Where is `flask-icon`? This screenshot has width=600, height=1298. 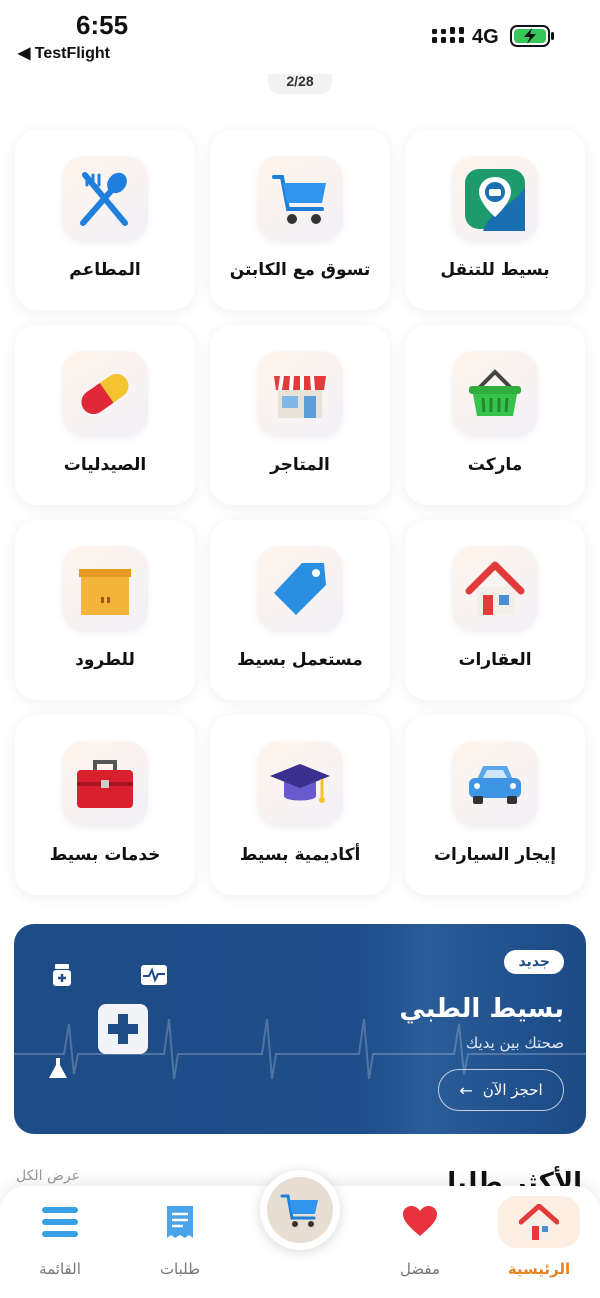
flask-icon is located at coordinates (58, 1068).